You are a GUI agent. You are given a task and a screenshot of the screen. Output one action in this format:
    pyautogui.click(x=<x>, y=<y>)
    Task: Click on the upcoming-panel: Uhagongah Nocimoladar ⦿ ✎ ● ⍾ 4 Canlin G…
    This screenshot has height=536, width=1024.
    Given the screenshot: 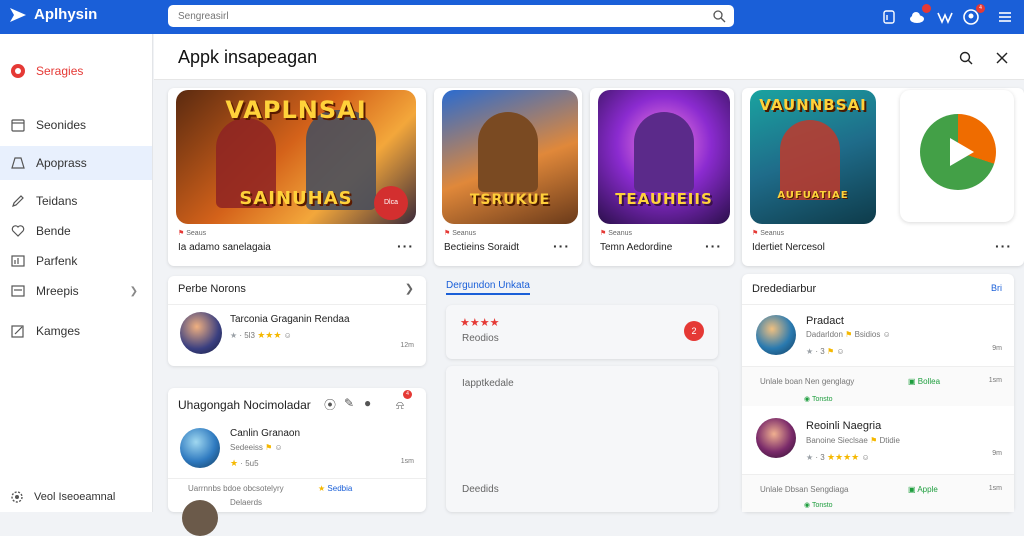 What is the action you would take?
    pyautogui.click(x=297, y=462)
    